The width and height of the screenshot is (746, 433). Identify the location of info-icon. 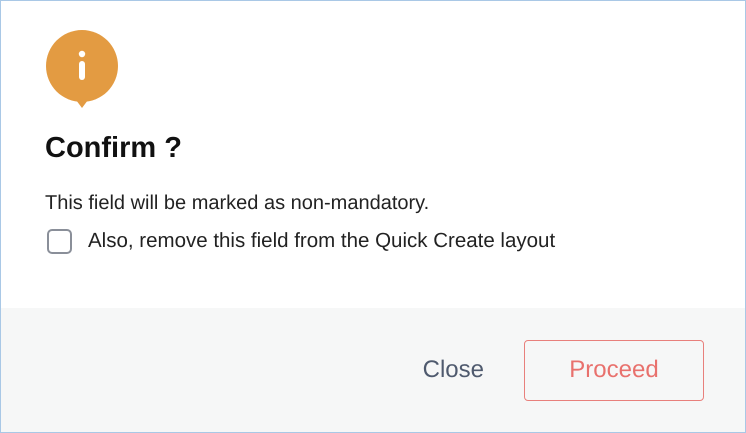
(82, 69).